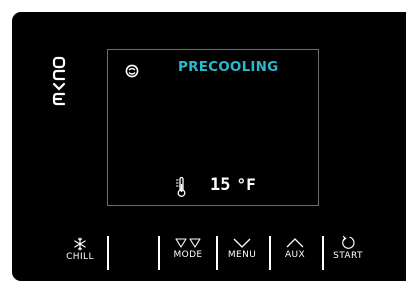 Image resolution: width=406 pixels, height=281 pixels. I want to click on refresh-icon, so click(348, 242).